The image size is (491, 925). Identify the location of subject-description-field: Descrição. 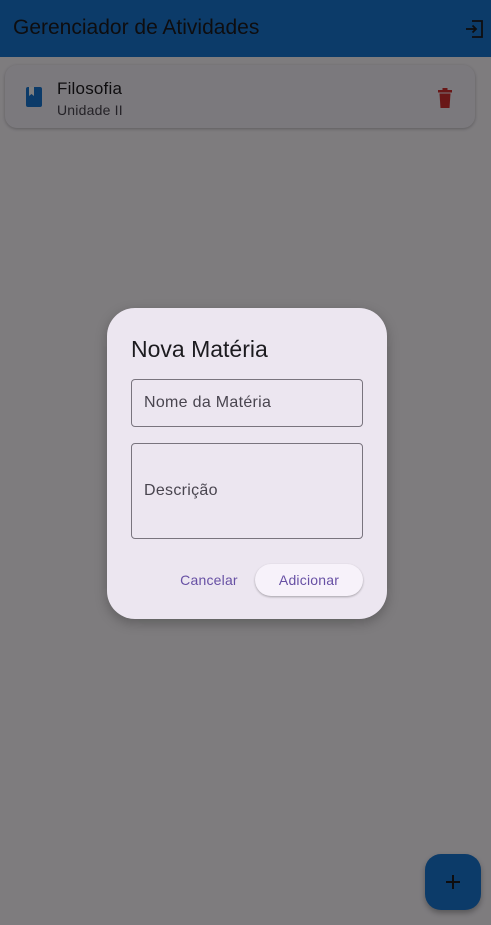
(247, 491).